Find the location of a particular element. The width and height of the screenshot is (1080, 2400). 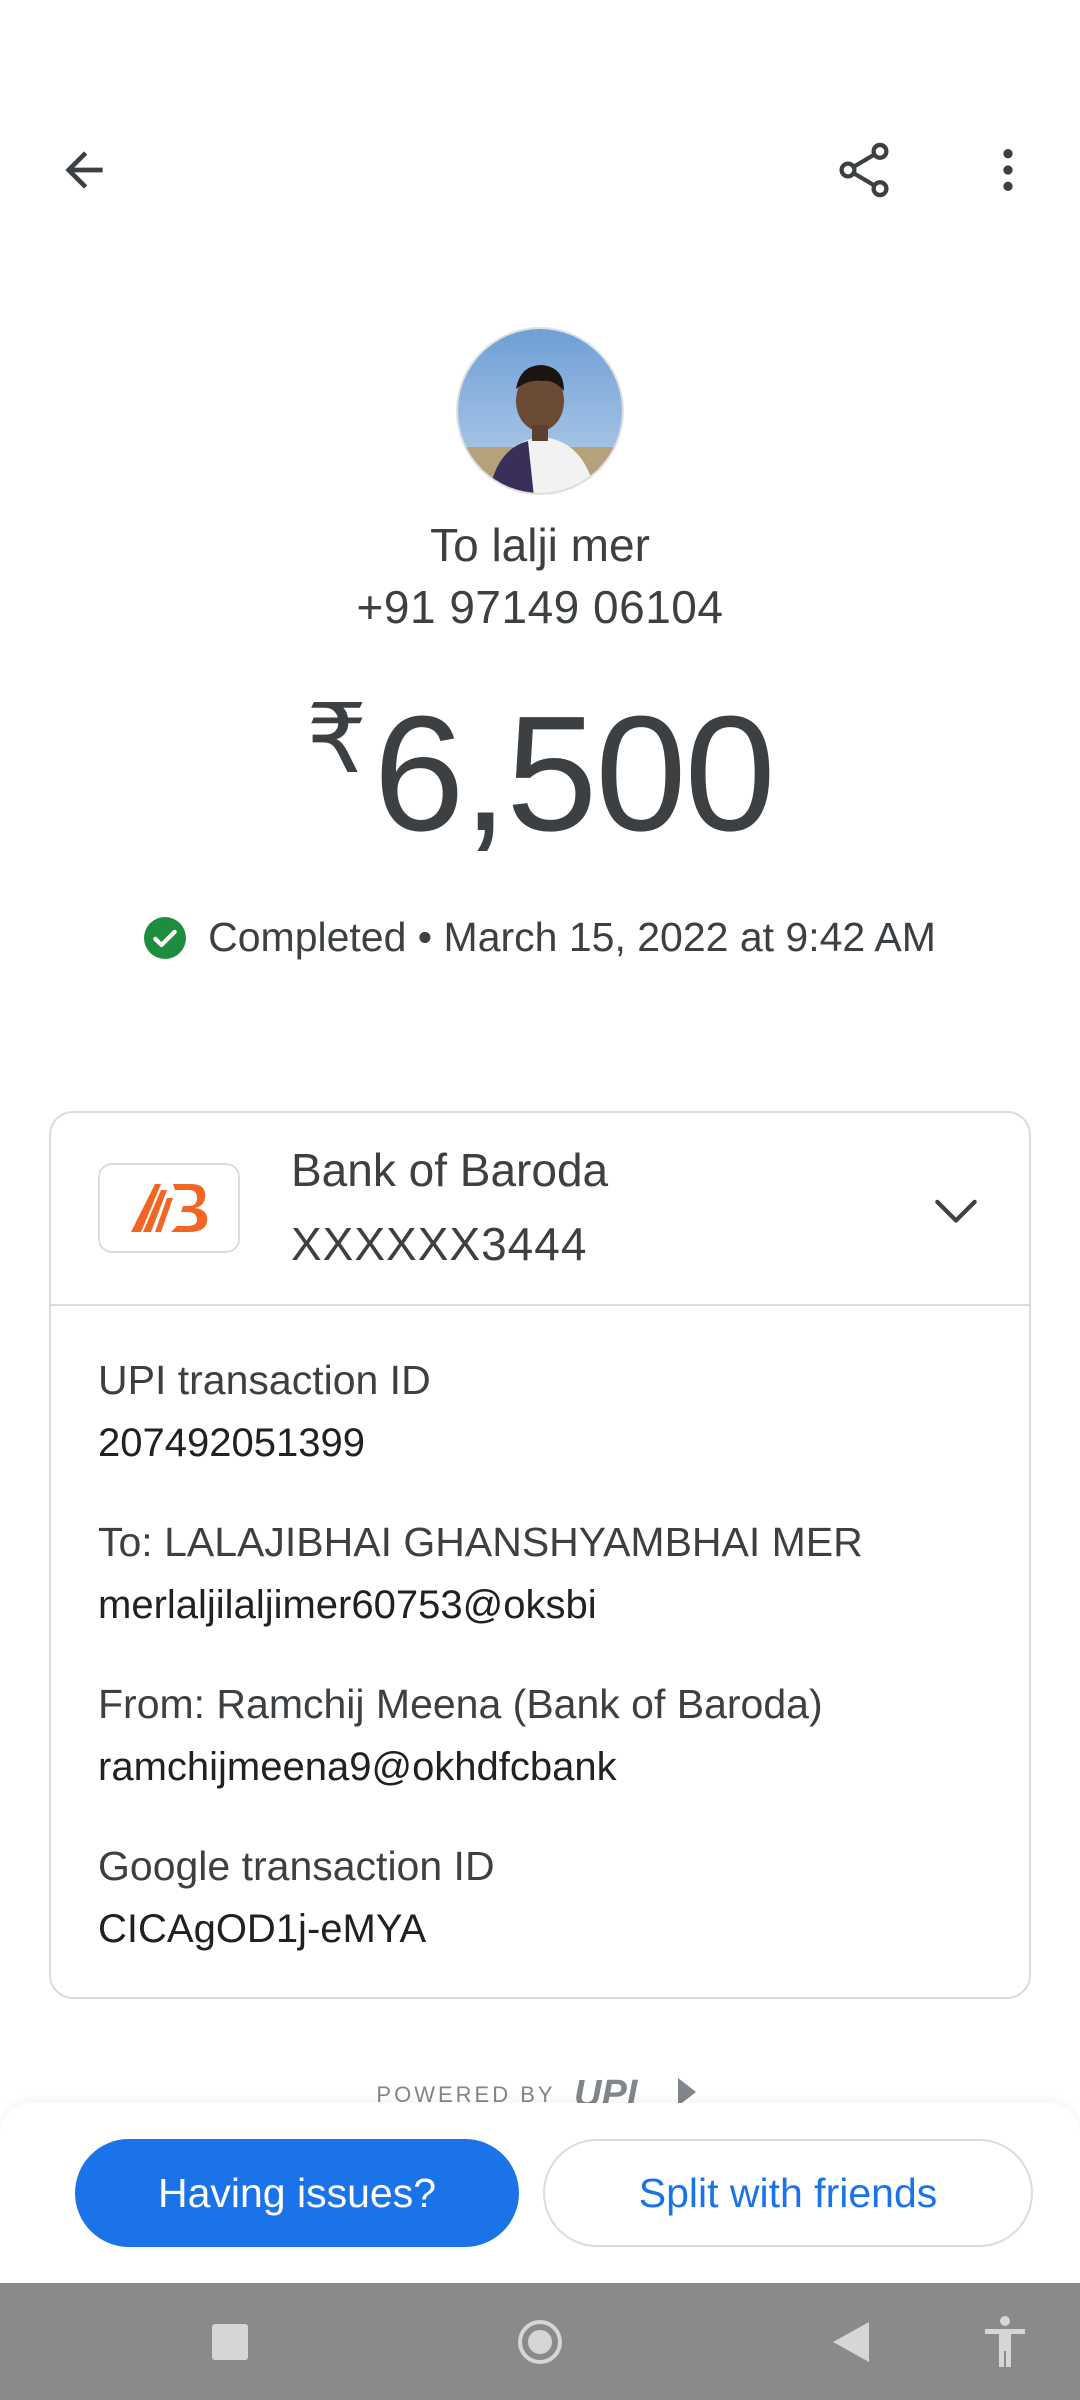

account-number: XXXXXX3444 is located at coordinates (439, 1244).